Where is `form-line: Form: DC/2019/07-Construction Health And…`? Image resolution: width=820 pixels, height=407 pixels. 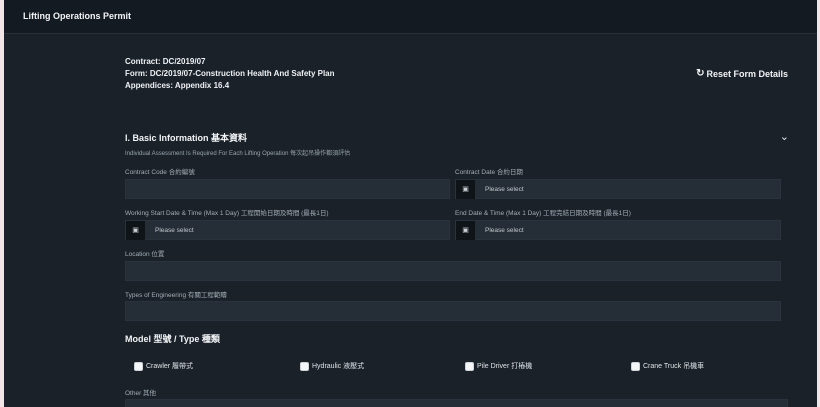 form-line: Form: DC/2019/07-Construction Health And… is located at coordinates (230, 73).